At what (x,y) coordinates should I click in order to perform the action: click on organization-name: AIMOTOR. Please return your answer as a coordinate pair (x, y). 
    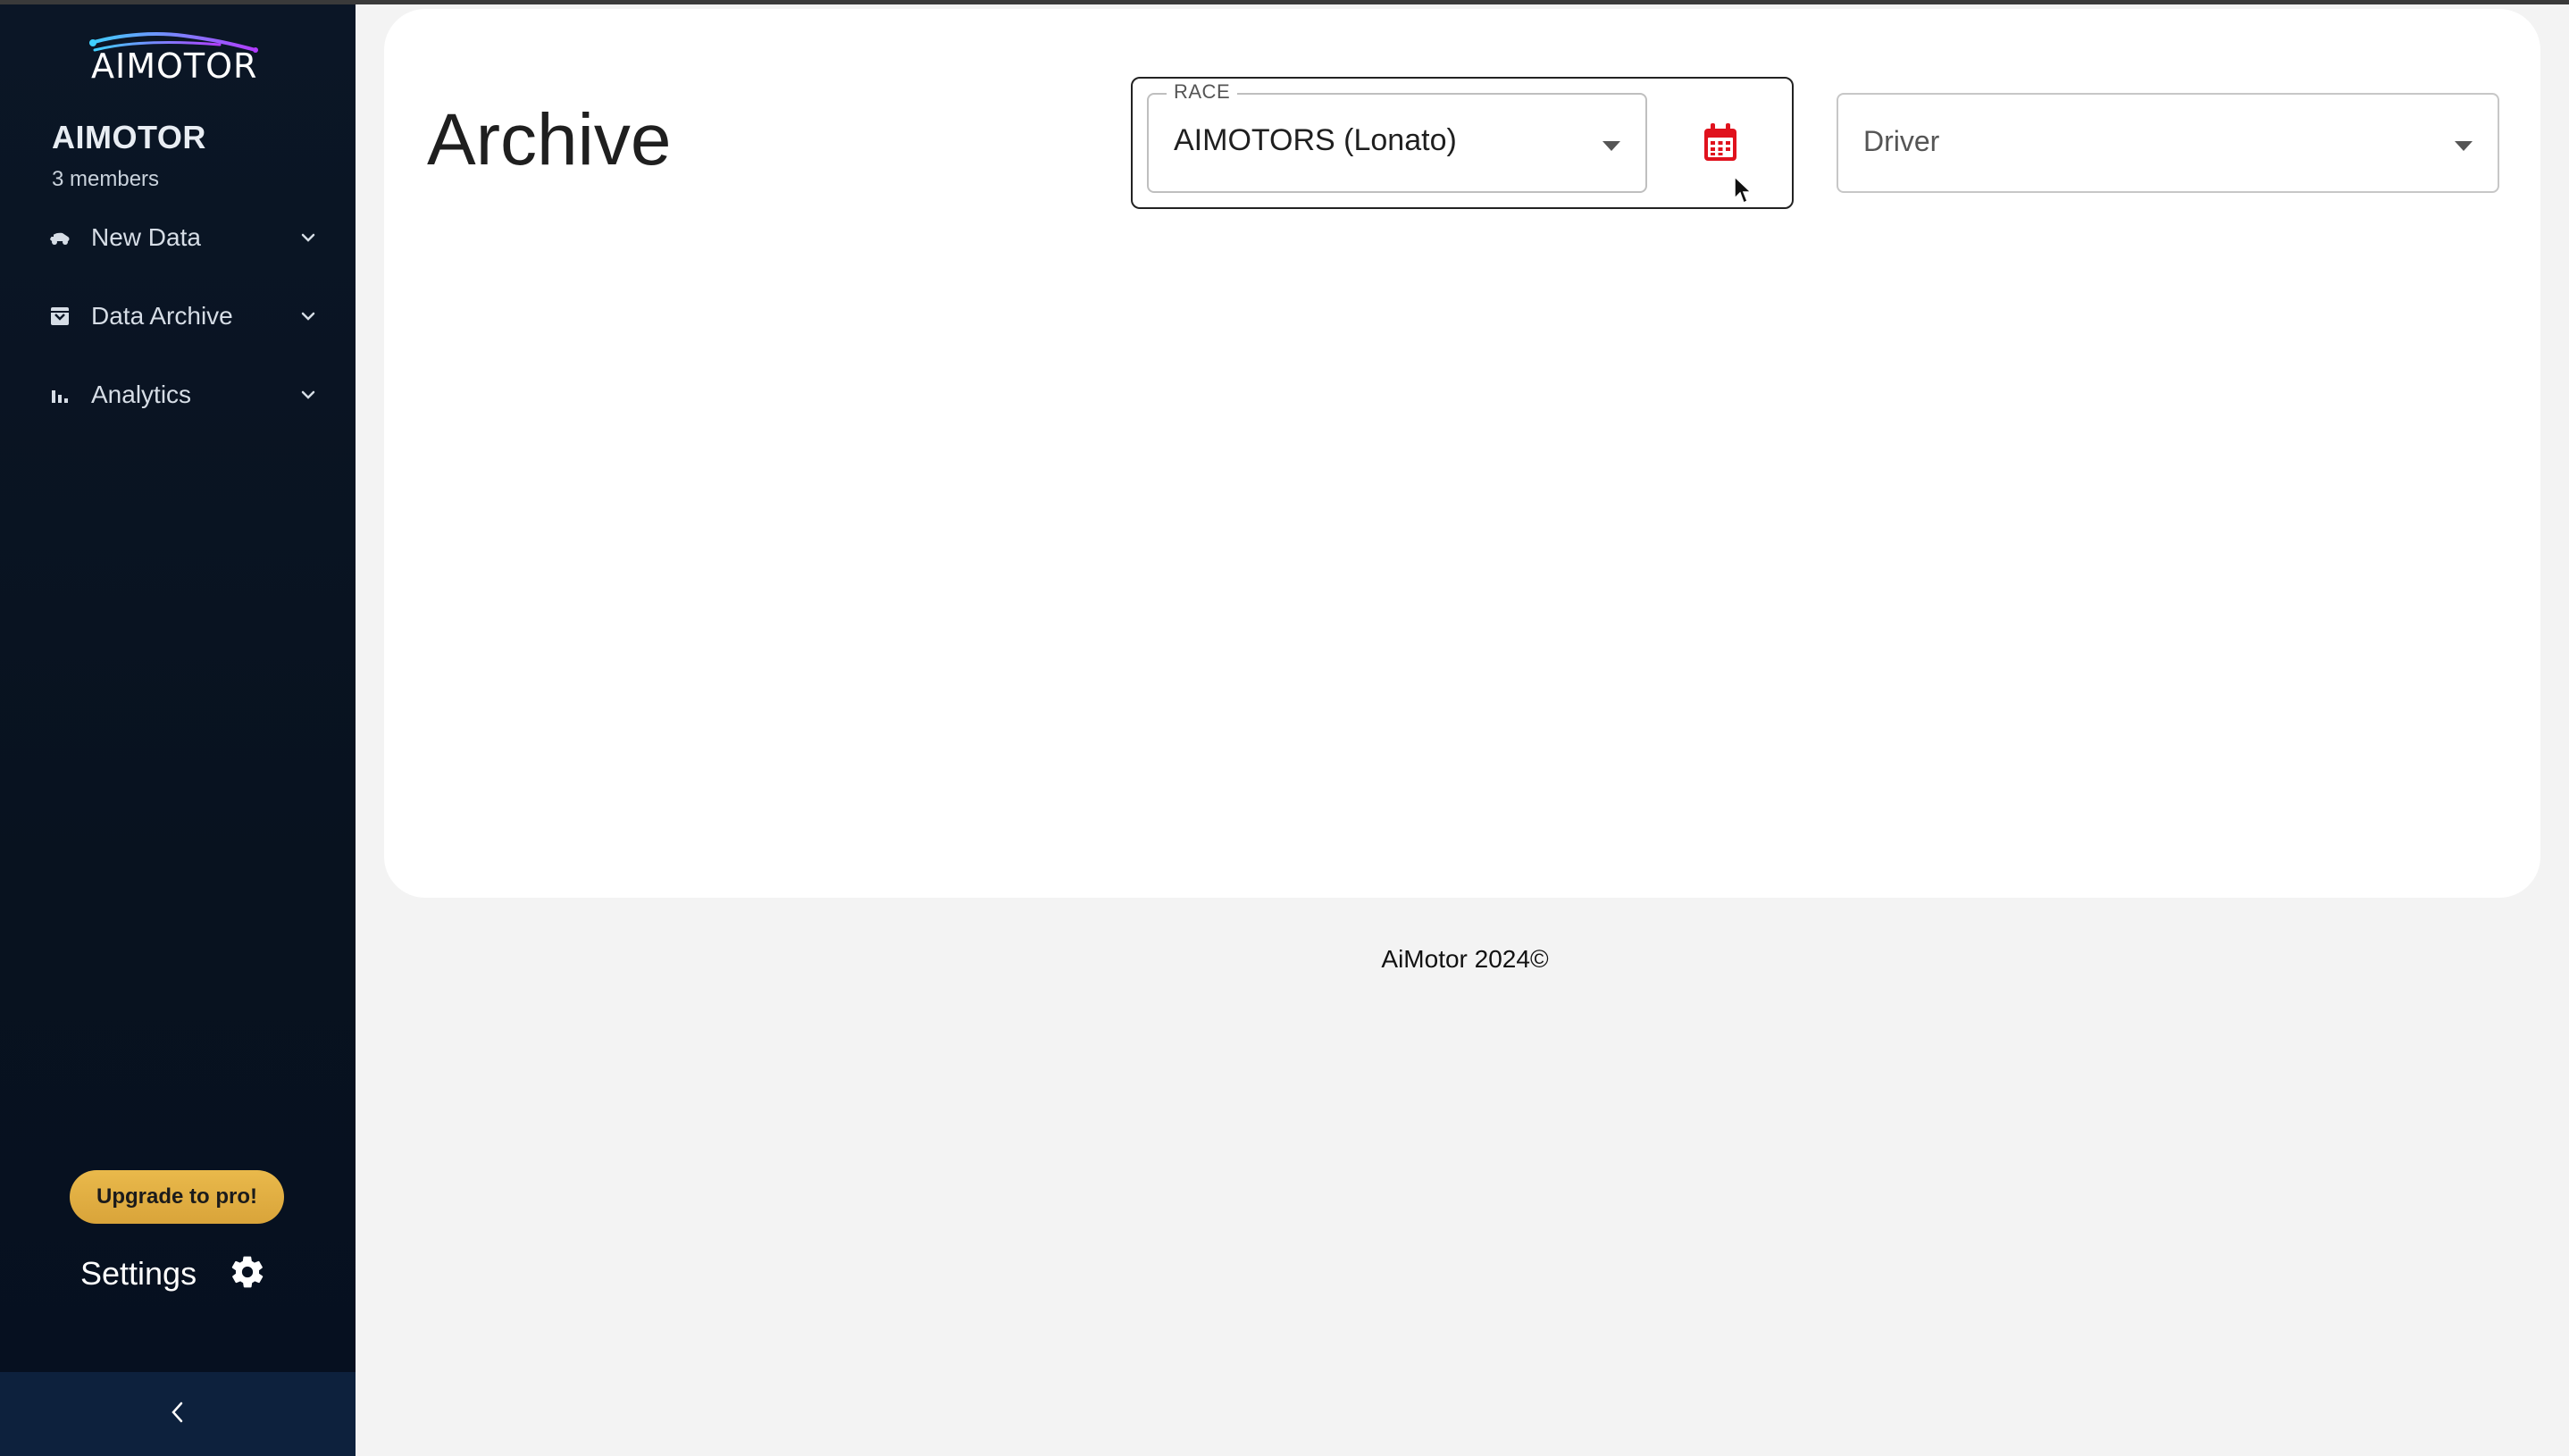
    Looking at the image, I should click on (129, 137).